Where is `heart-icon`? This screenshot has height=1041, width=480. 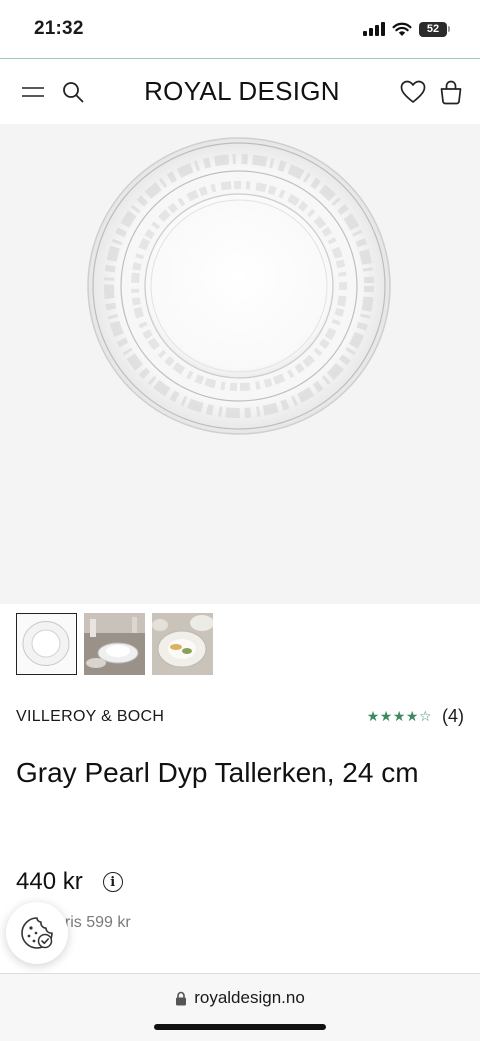
heart-icon is located at coordinates (413, 91).